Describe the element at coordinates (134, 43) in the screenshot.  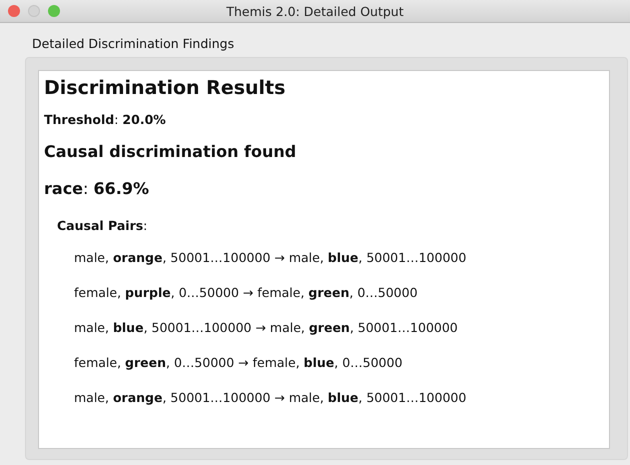
I see `group-label: Detailed Discrimination Findings` at that location.